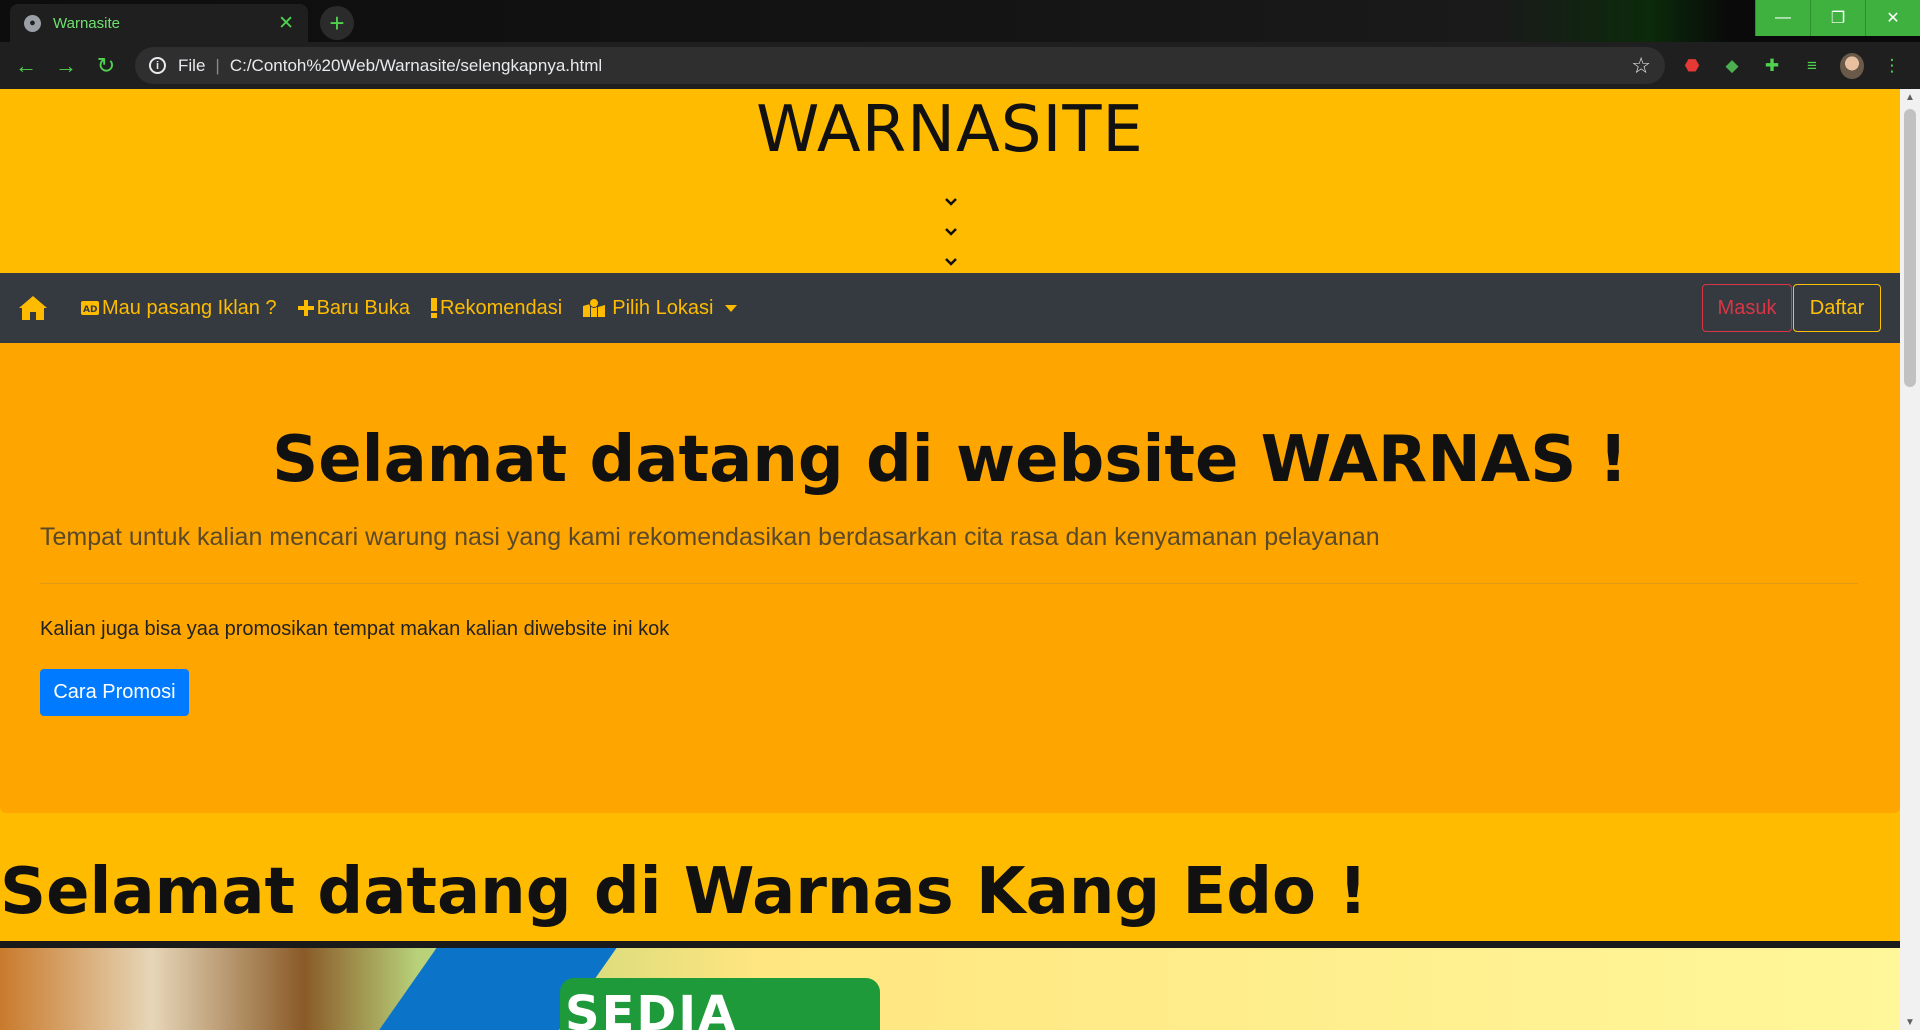 The image size is (1920, 1030). Describe the element at coordinates (305, 308) in the screenshot. I see `plus-icon` at that location.